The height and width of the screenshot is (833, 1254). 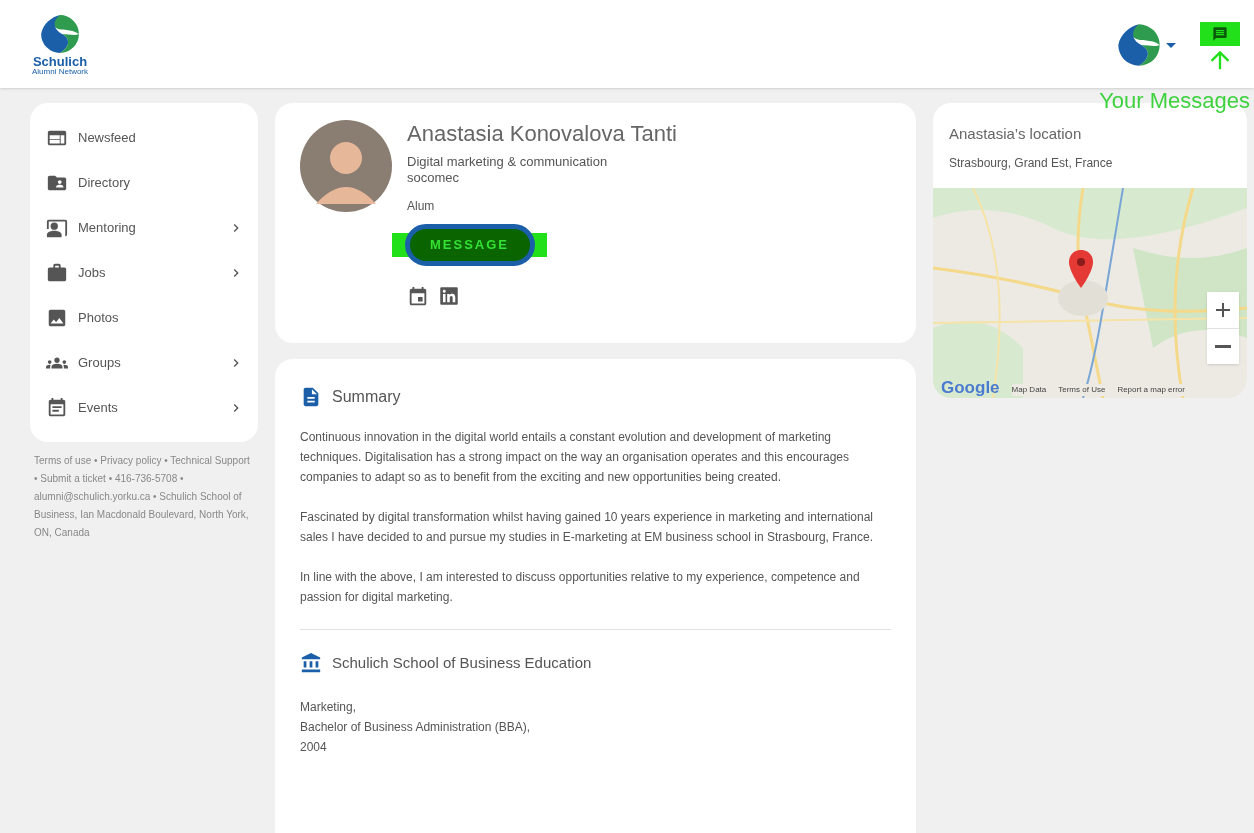 I want to click on section-heading: Schulich School of Business Education, so click(x=462, y=663).